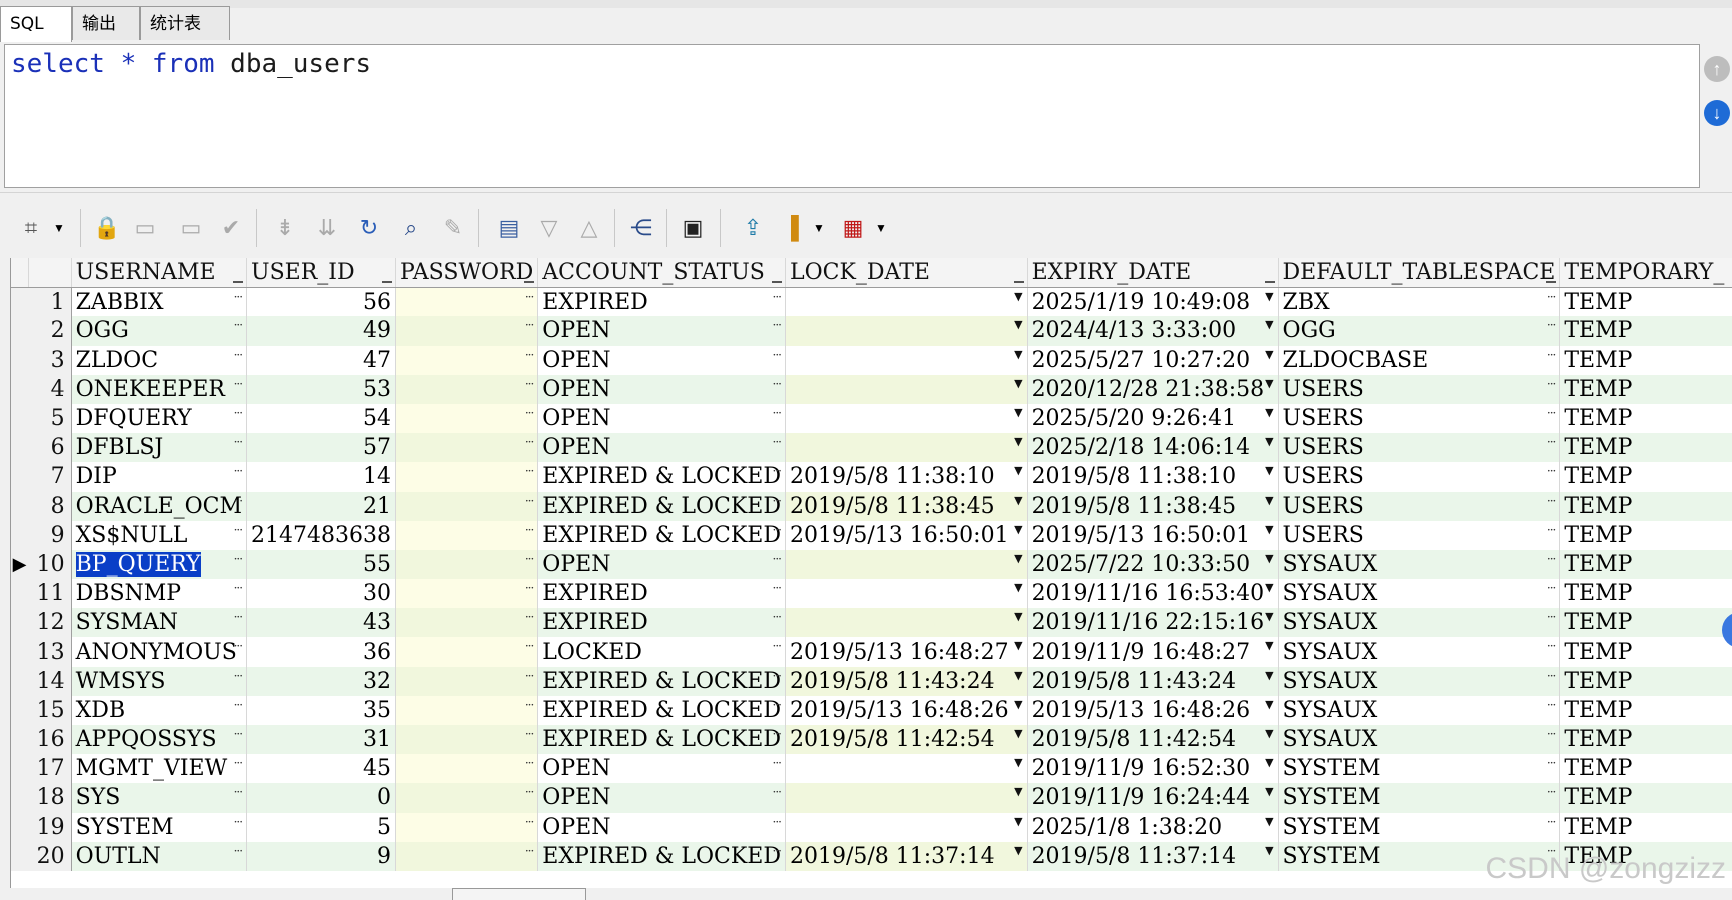 Image resolution: width=1732 pixels, height=900 pixels. What do you see at coordinates (661, 477) in the screenshot?
I see `cell-account-status: EXPIRED & LOCKED ···` at bounding box center [661, 477].